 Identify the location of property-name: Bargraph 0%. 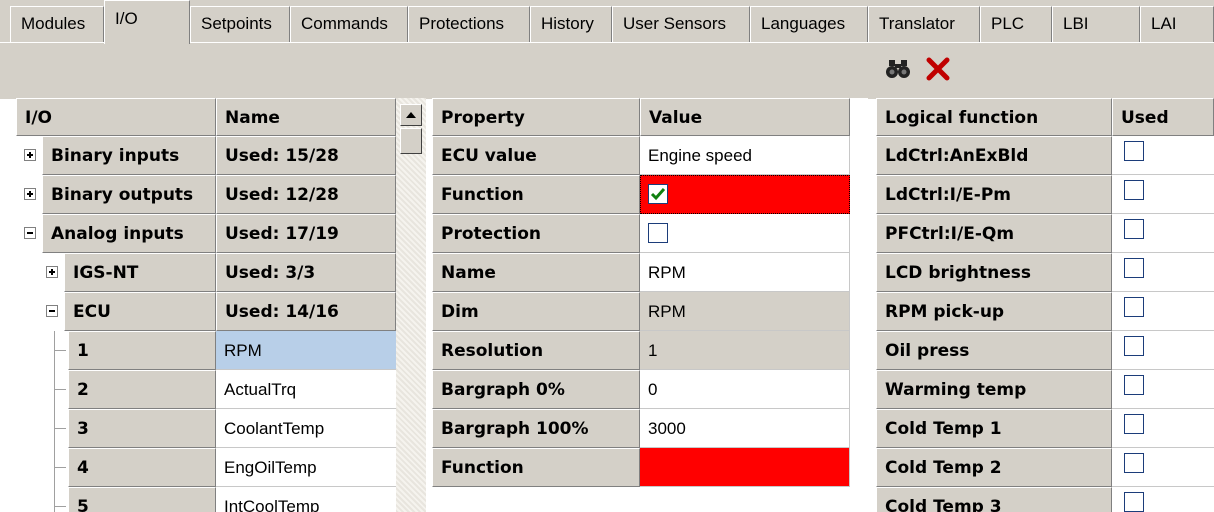
(536, 389).